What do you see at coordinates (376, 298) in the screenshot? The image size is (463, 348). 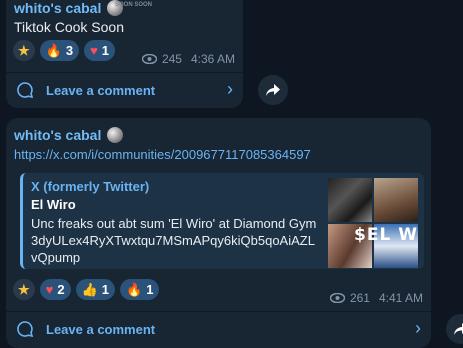 I see `message-meta: 261 4:41 AM` at bounding box center [376, 298].